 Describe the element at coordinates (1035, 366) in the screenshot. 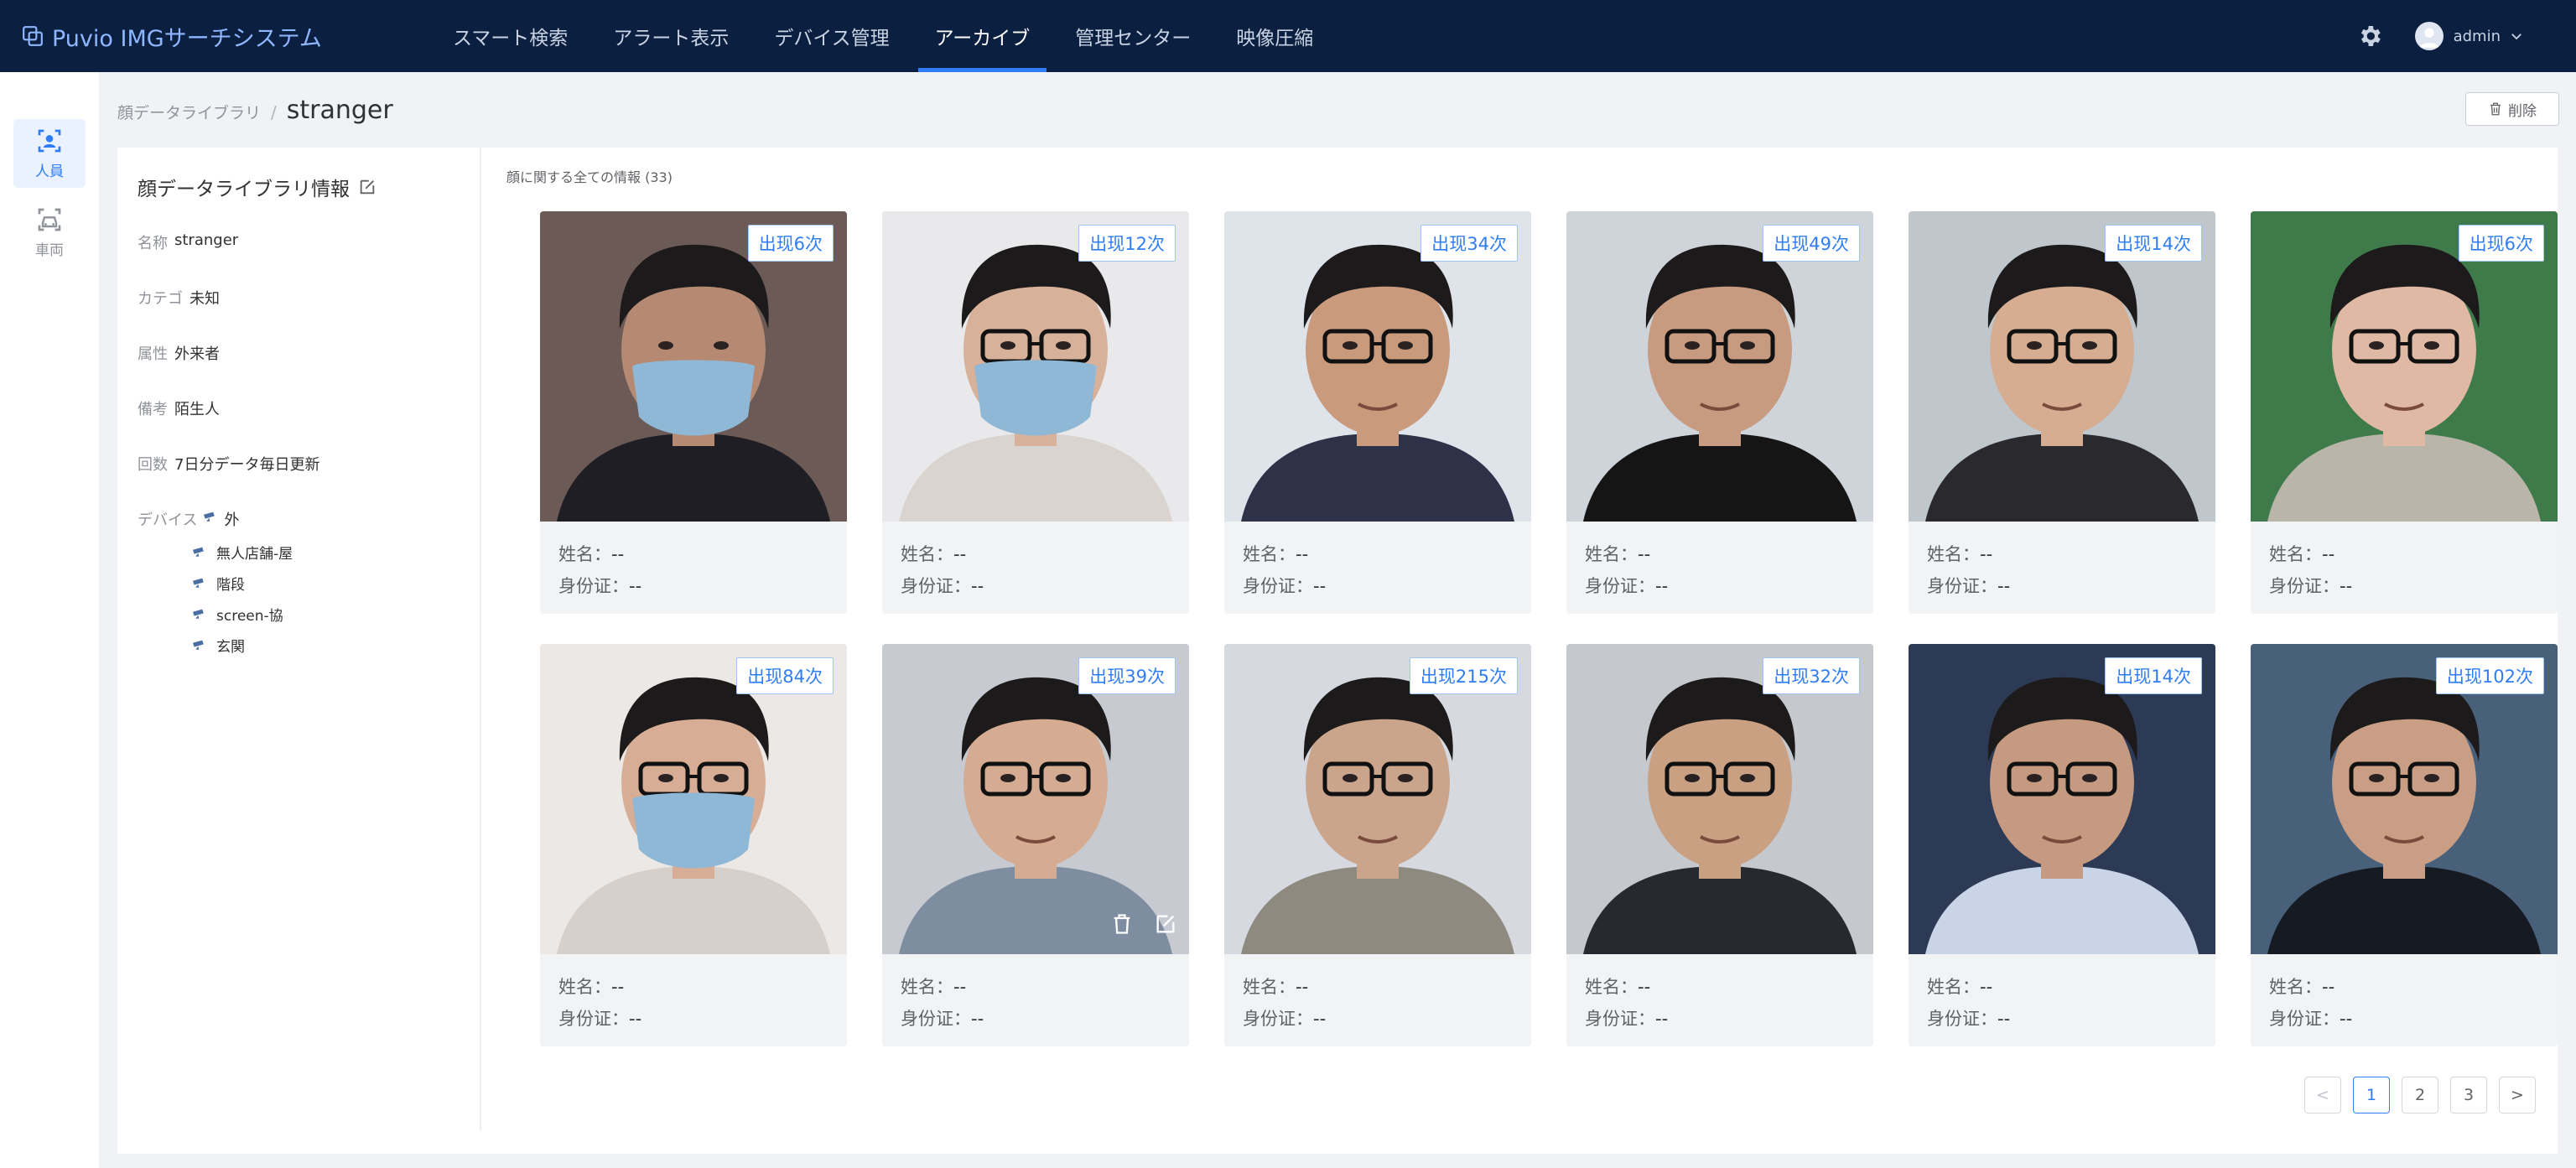

I see `face-photo-frame: 出现12次` at that location.